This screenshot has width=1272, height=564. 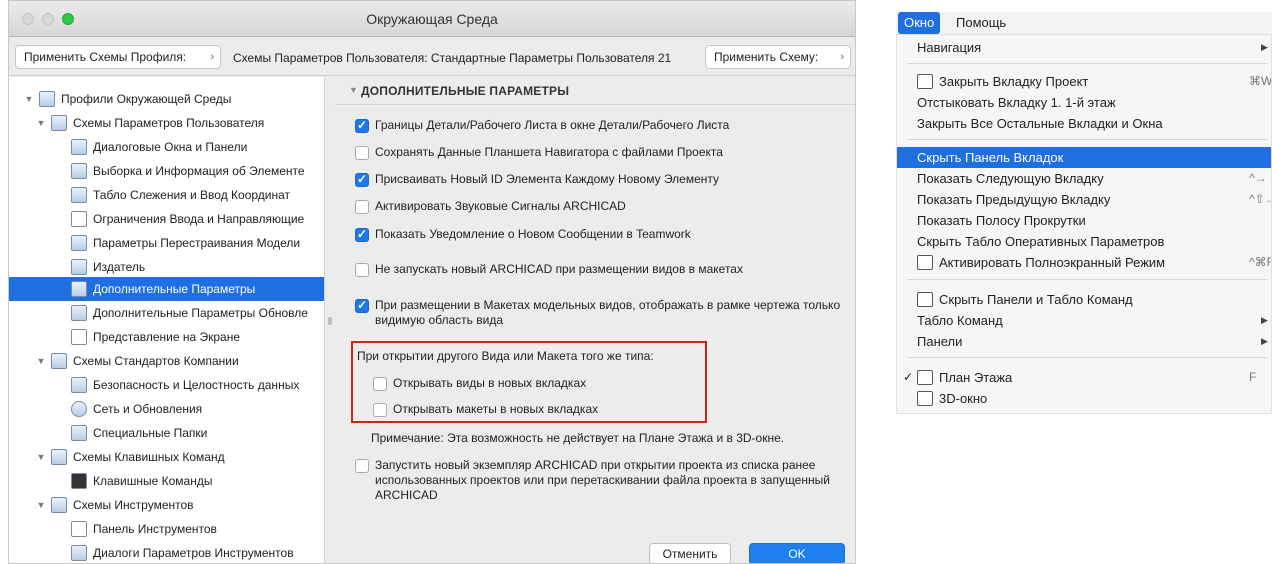 I want to click on tree-item-selection: Выборка и Информация об Элементе, so click(x=166, y=171).